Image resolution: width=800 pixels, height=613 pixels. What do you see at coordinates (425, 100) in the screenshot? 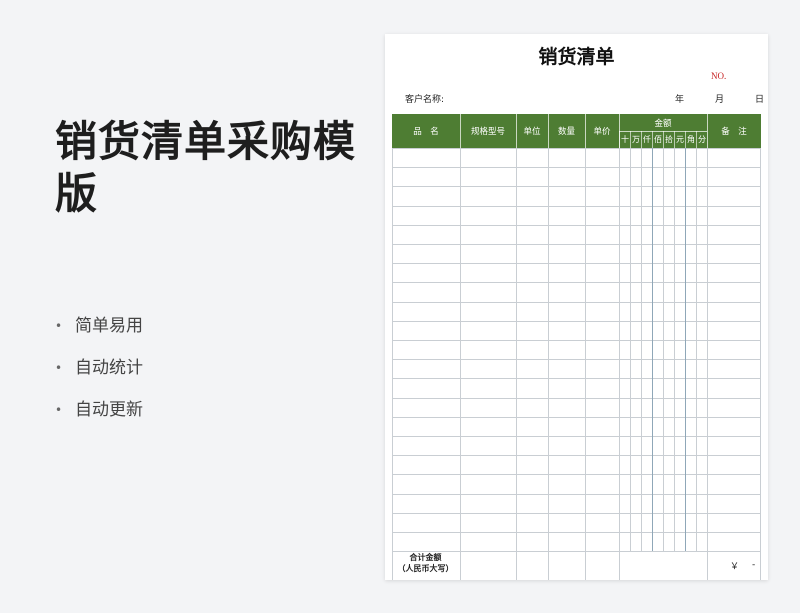
I see `customer-name-label: 客户名称:` at bounding box center [425, 100].